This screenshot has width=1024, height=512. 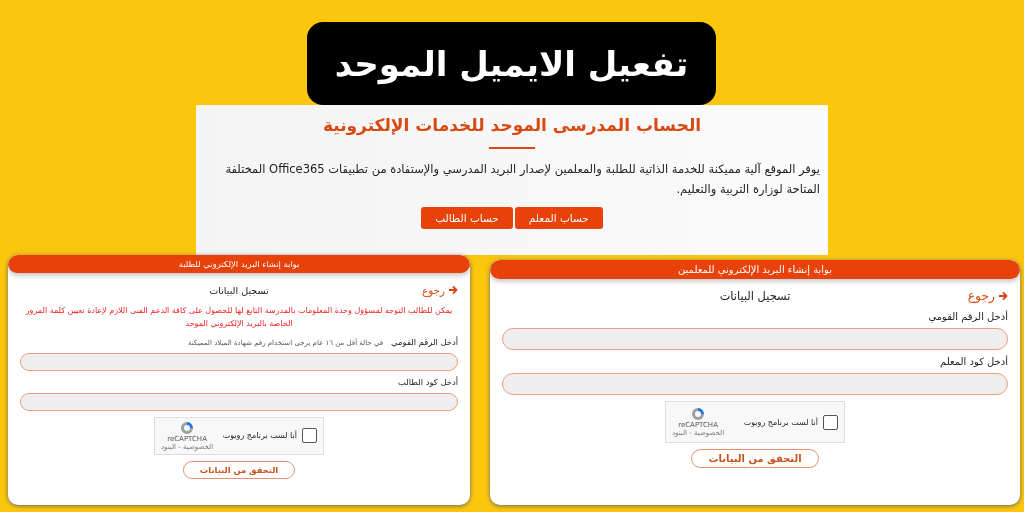 What do you see at coordinates (974, 361) in the screenshot?
I see `field-label: أدخل كود المعلم` at bounding box center [974, 361].